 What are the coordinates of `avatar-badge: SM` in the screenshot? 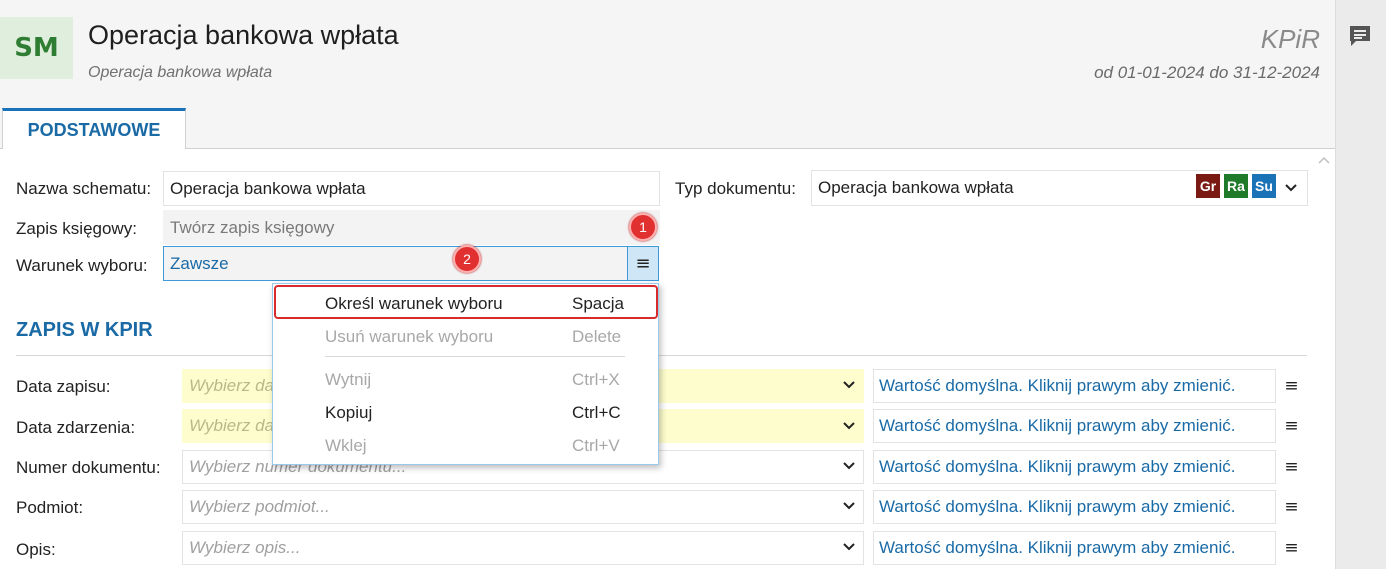 It's located at (36, 48).